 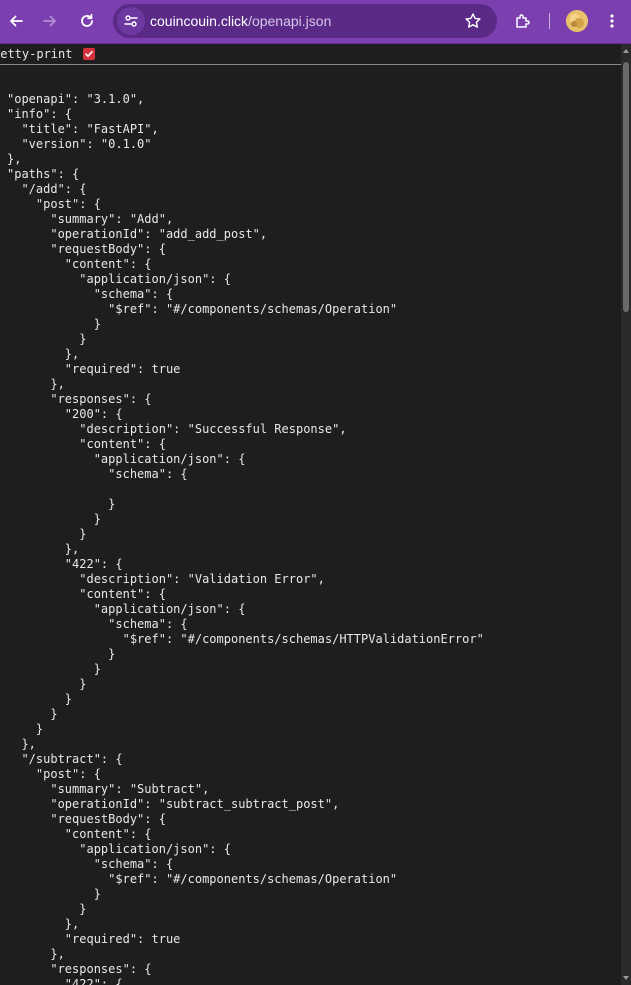 What do you see at coordinates (626, 514) in the screenshot?
I see `vertical-scrollbar` at bounding box center [626, 514].